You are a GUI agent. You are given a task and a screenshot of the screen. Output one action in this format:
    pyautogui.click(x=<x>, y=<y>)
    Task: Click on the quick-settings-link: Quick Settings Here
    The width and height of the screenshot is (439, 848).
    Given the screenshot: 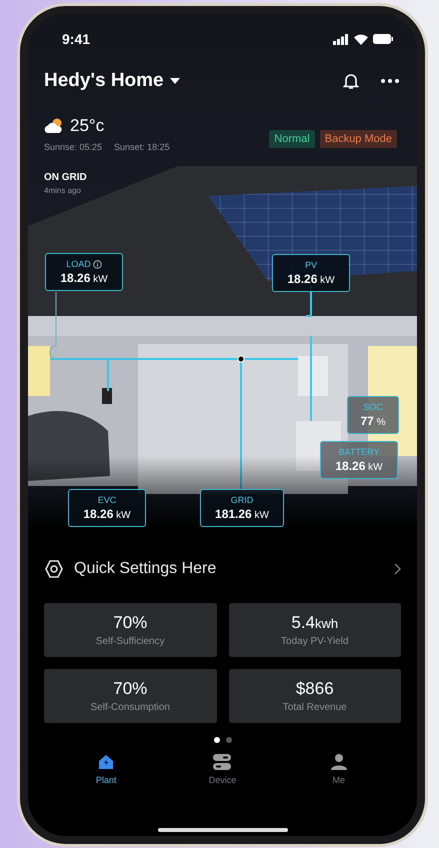 What is the action you would take?
    pyautogui.click(x=229, y=569)
    